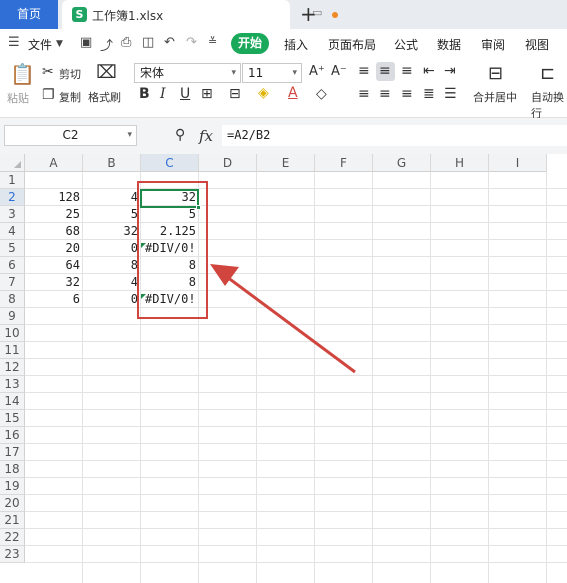 The height and width of the screenshot is (583, 567). Describe the element at coordinates (54, 299) in the screenshot. I see `cell-a8: 6` at that location.